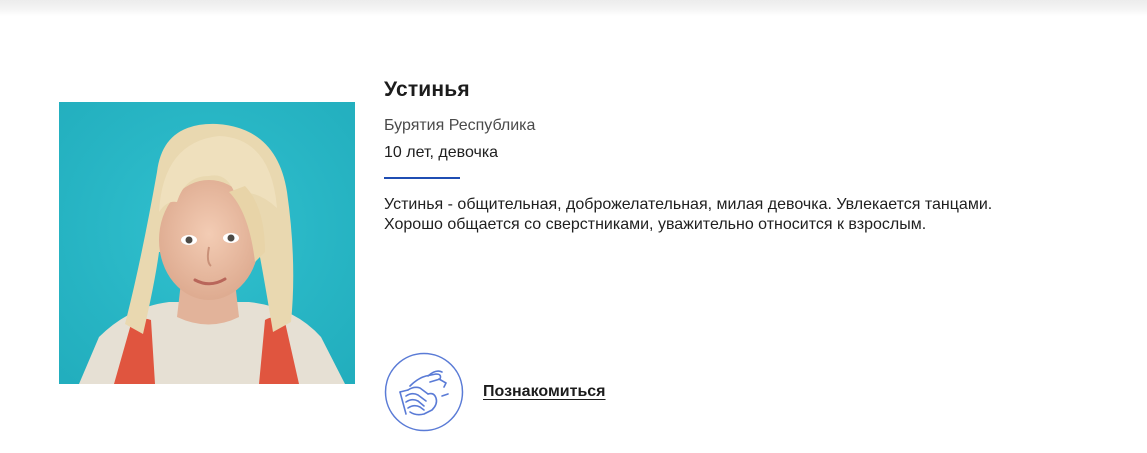 The width and height of the screenshot is (1147, 453). I want to click on handshake-icon, so click(424, 392).